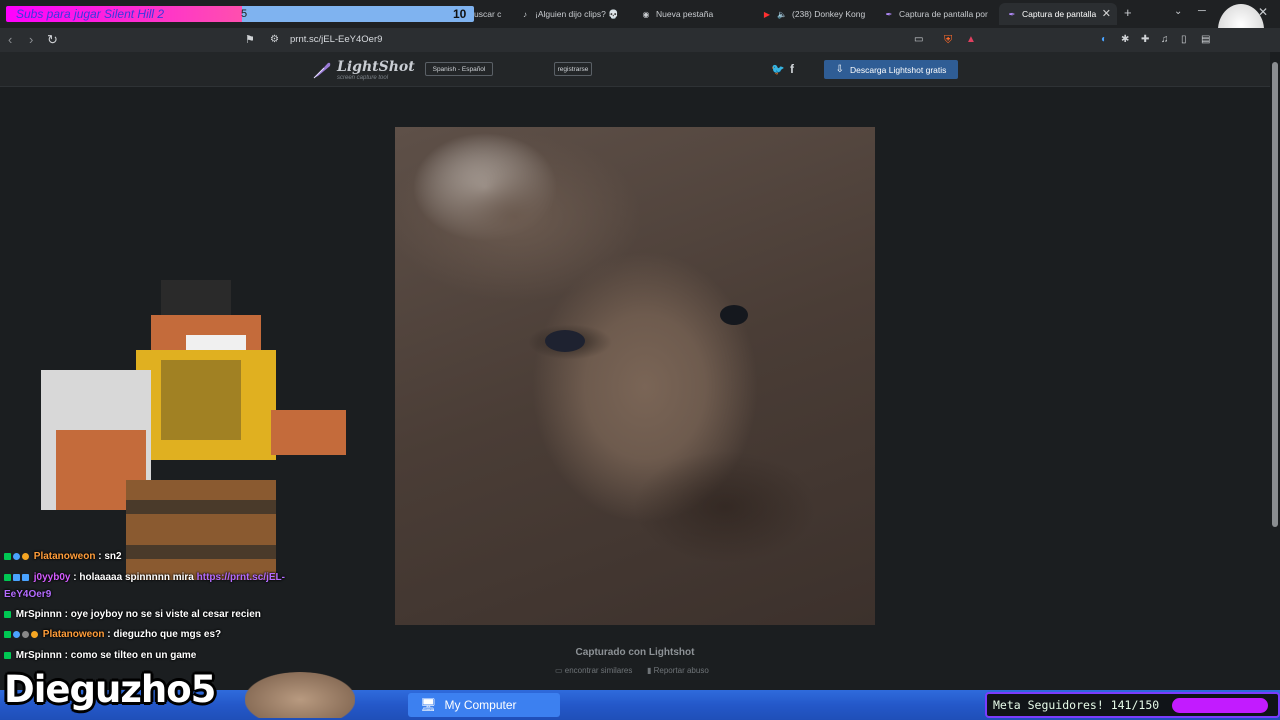 The height and width of the screenshot is (720, 1280). I want to click on barrel-character-sprite, so click(193, 430).